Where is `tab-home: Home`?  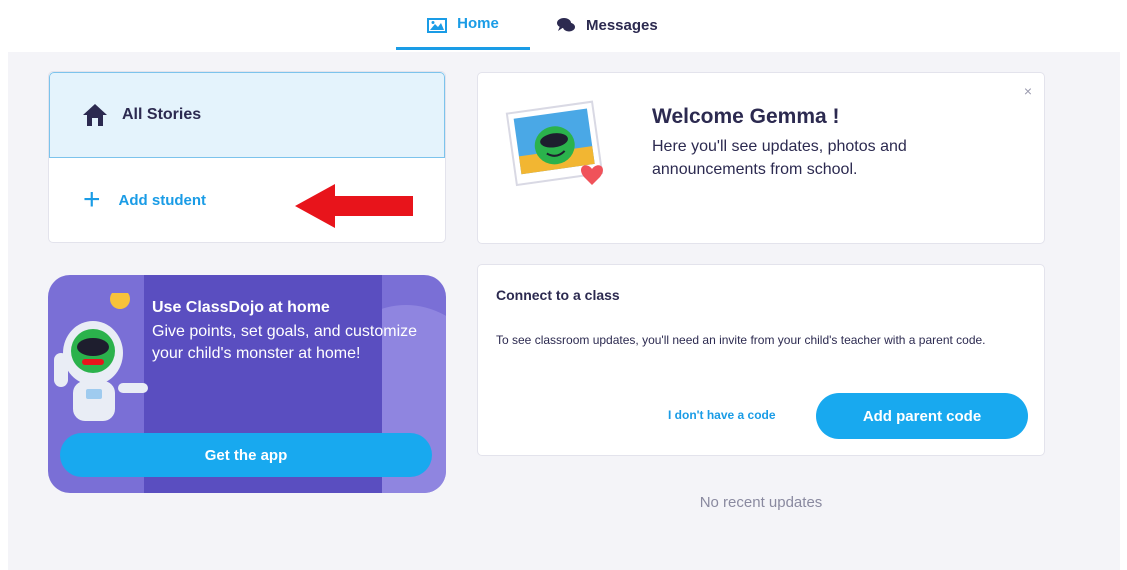
tab-home: Home is located at coordinates (463, 25).